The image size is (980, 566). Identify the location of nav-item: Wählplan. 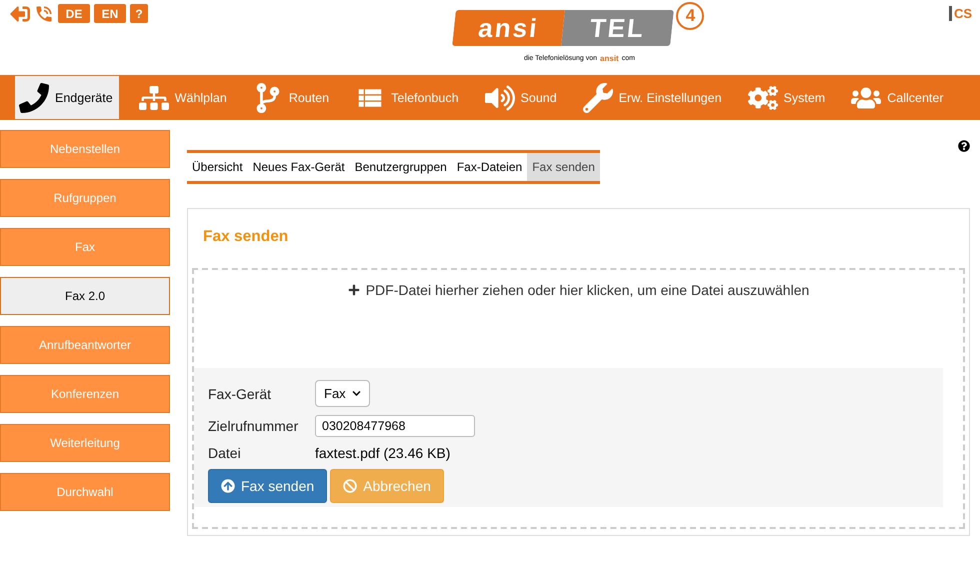
(183, 97).